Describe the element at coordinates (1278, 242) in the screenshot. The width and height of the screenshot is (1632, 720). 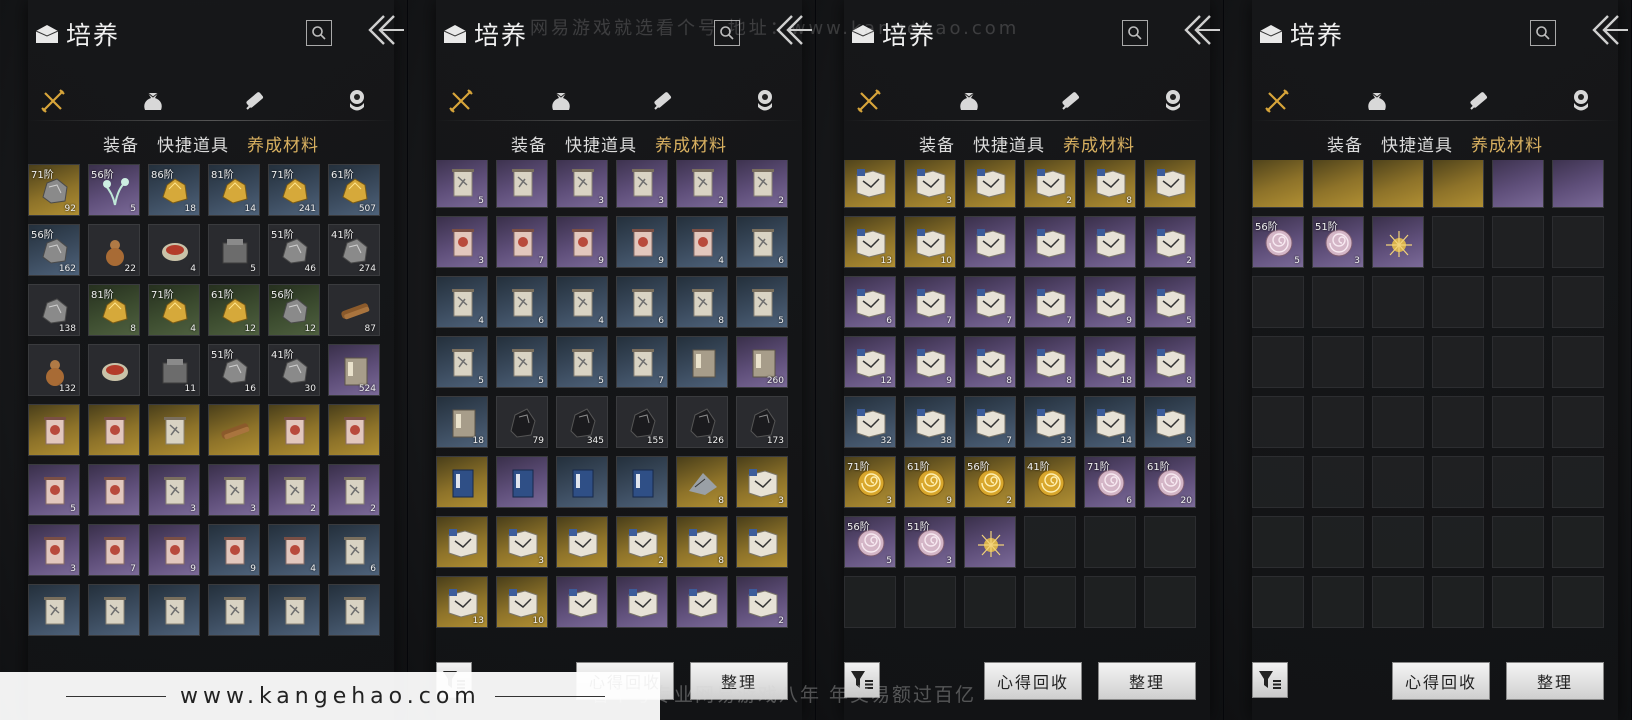
I see `inventory-slot: 56阶 5` at that location.